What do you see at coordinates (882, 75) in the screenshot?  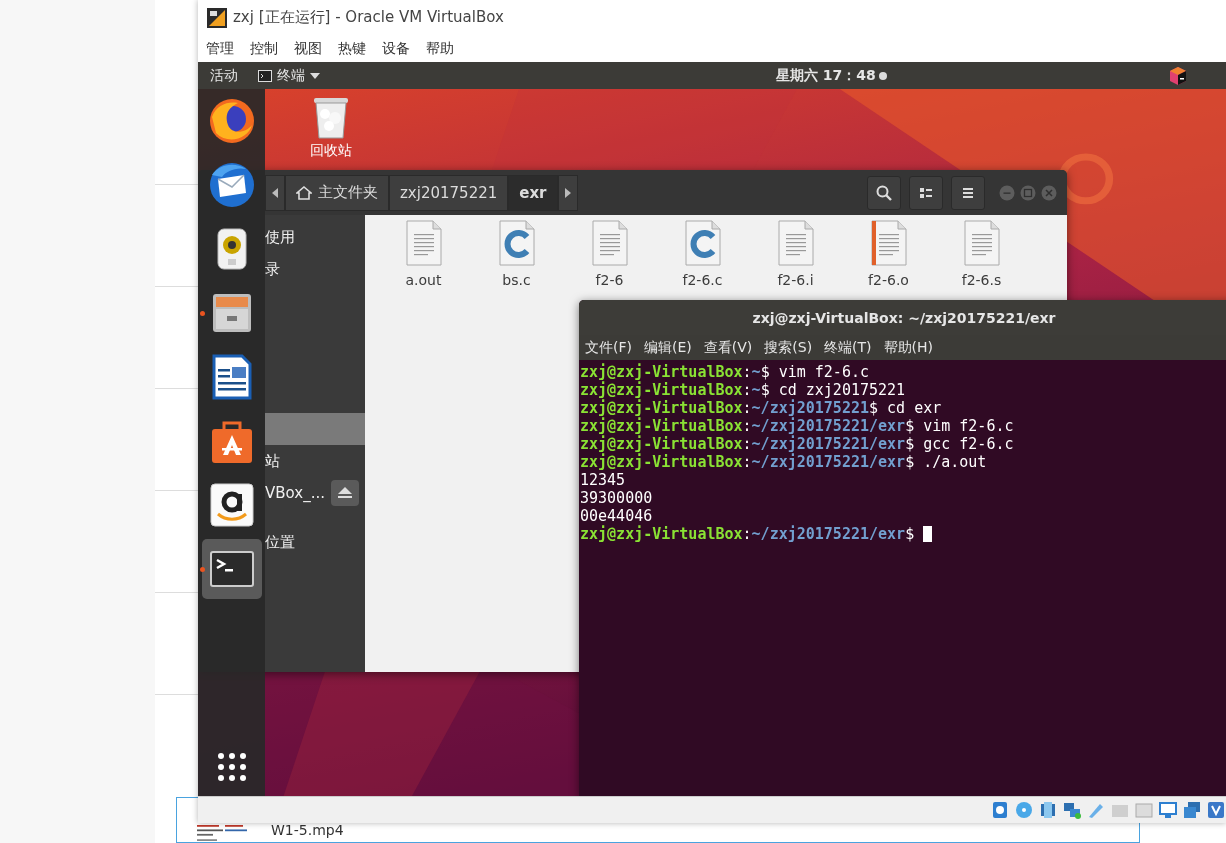 I see `notification-dot-icon` at bounding box center [882, 75].